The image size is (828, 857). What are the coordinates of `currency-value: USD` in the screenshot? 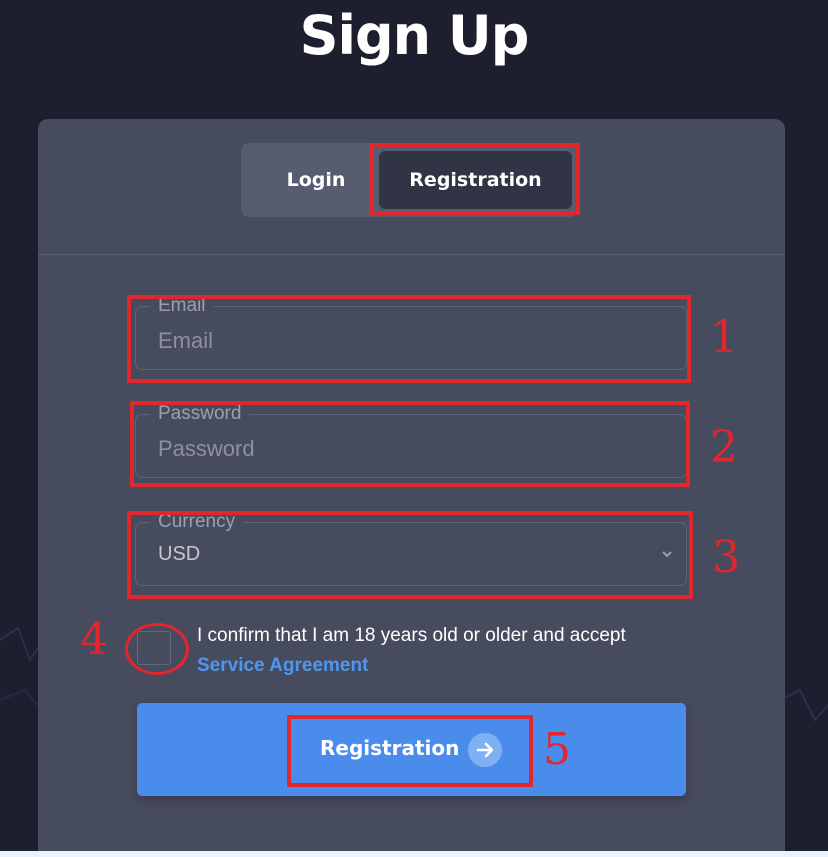 It's located at (179, 554).